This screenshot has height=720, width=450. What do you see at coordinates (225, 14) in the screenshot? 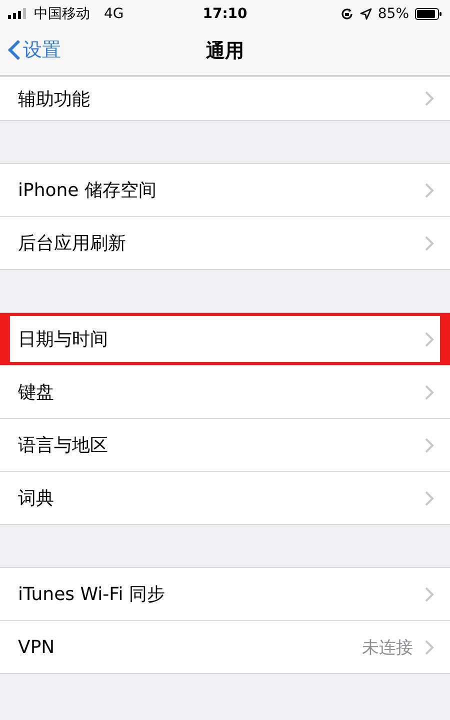
I see `clock-time: 17:10` at bounding box center [225, 14].